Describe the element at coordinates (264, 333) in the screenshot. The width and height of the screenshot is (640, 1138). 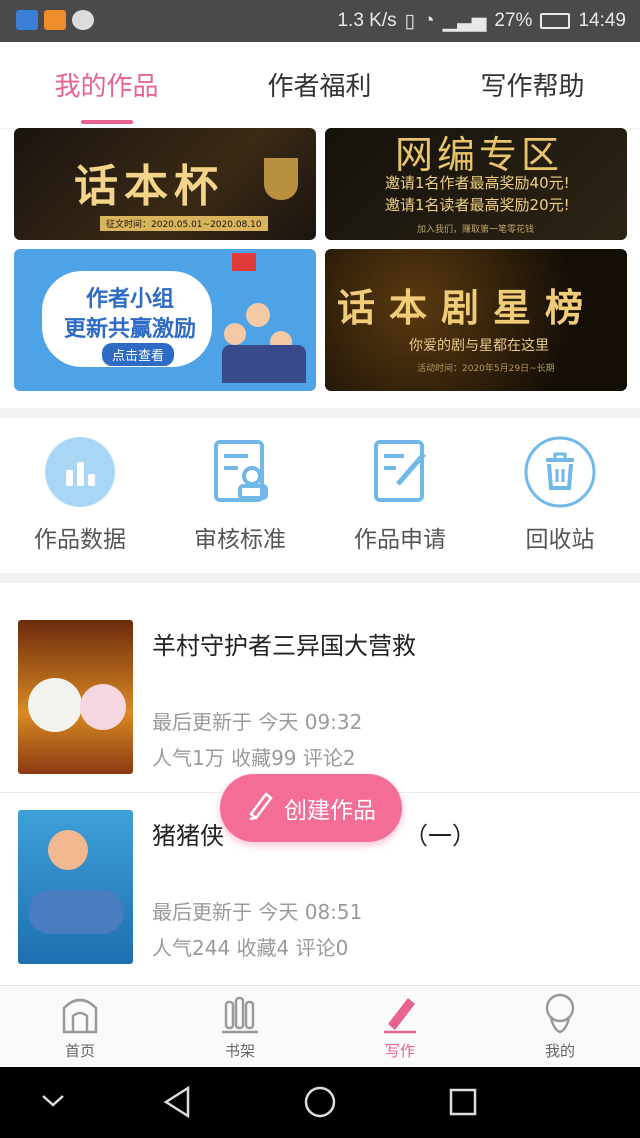
I see `cartoon-people-illustration` at that location.